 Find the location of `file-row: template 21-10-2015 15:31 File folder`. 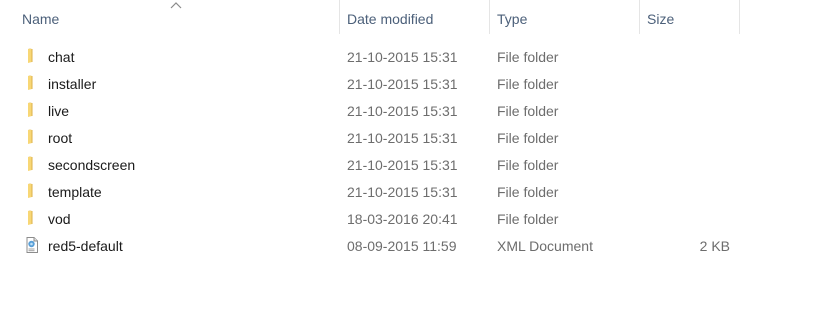

file-row: template 21-10-2015 15:31 File folder is located at coordinates (407, 192).